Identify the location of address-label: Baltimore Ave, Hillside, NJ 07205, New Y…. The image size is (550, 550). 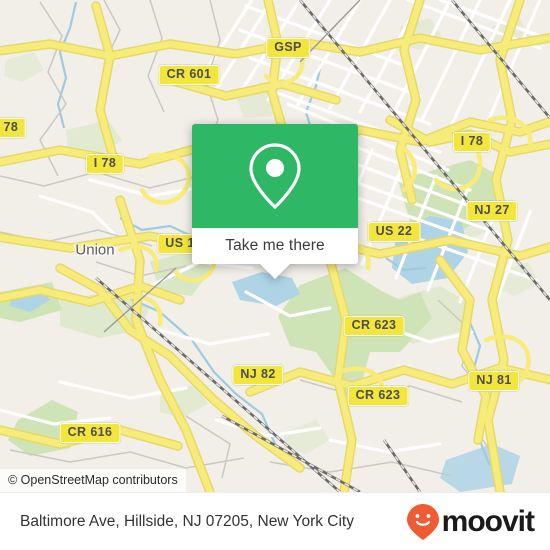
(187, 521).